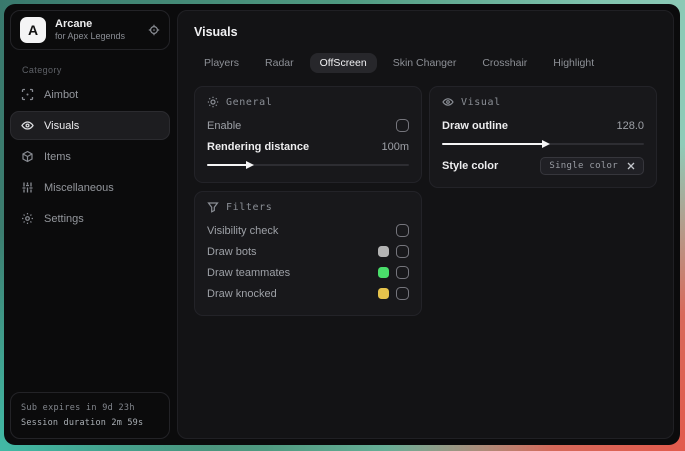 The height and width of the screenshot is (451, 685). What do you see at coordinates (232, 251) in the screenshot?
I see `draw-bots-label: Draw bots` at bounding box center [232, 251].